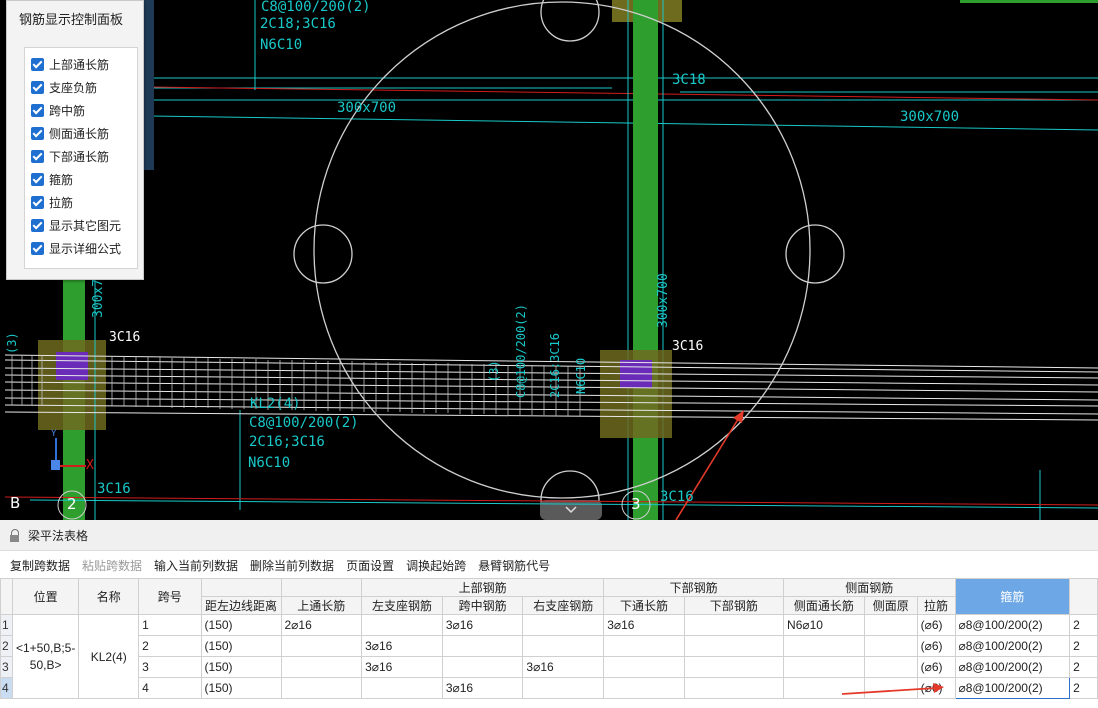 This screenshot has height=708, width=1098. I want to click on header-mid-span: 跨中钢筋, so click(482, 605).